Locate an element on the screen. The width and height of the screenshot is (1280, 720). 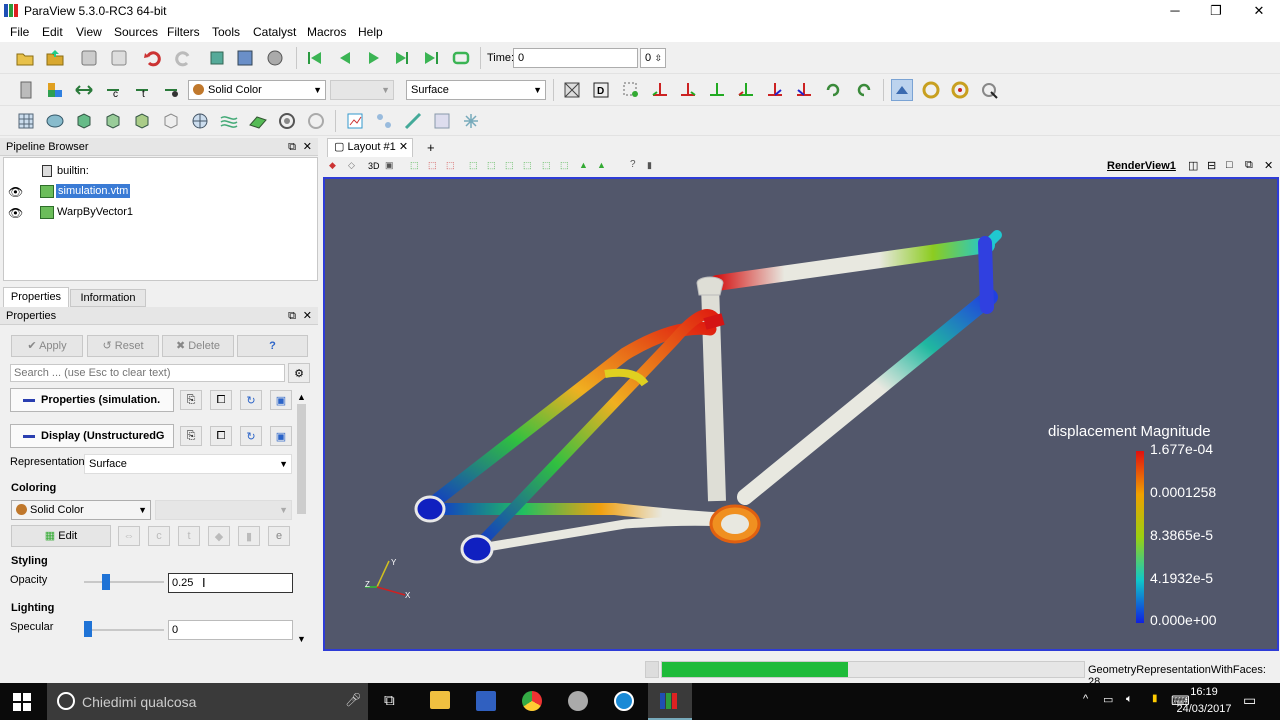
view-reset-icon: ◆ is located at coordinates (332, 165).